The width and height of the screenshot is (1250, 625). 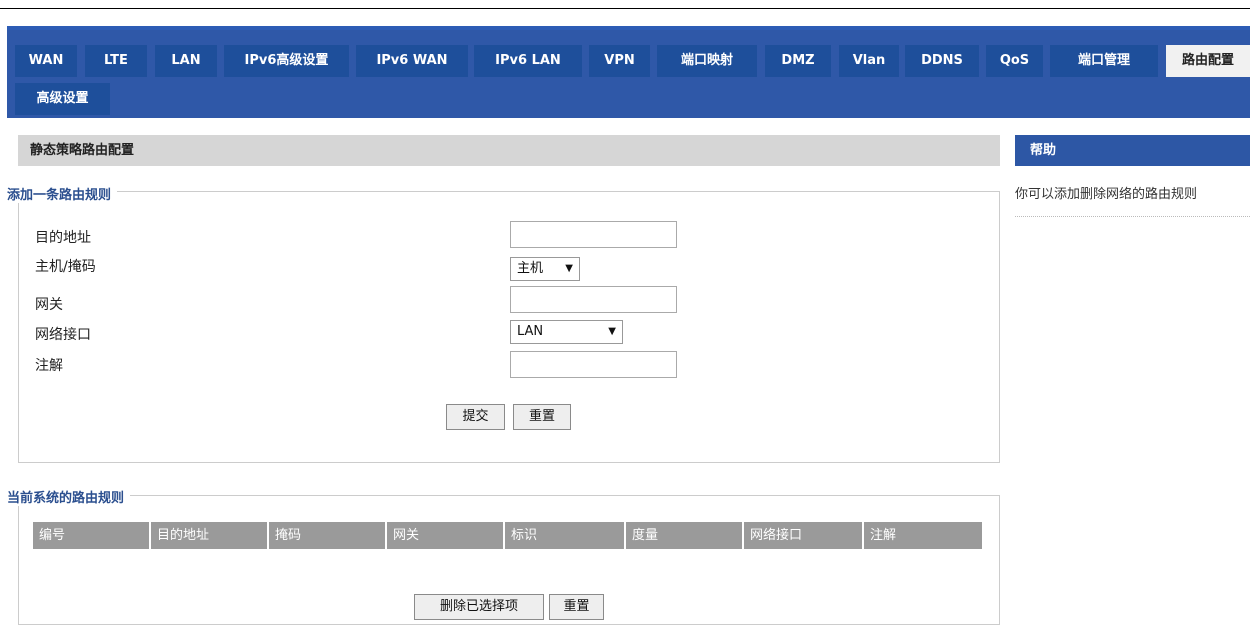 What do you see at coordinates (62, 193) in the screenshot?
I see `add-rule-legend: 添加一条路由规则` at bounding box center [62, 193].